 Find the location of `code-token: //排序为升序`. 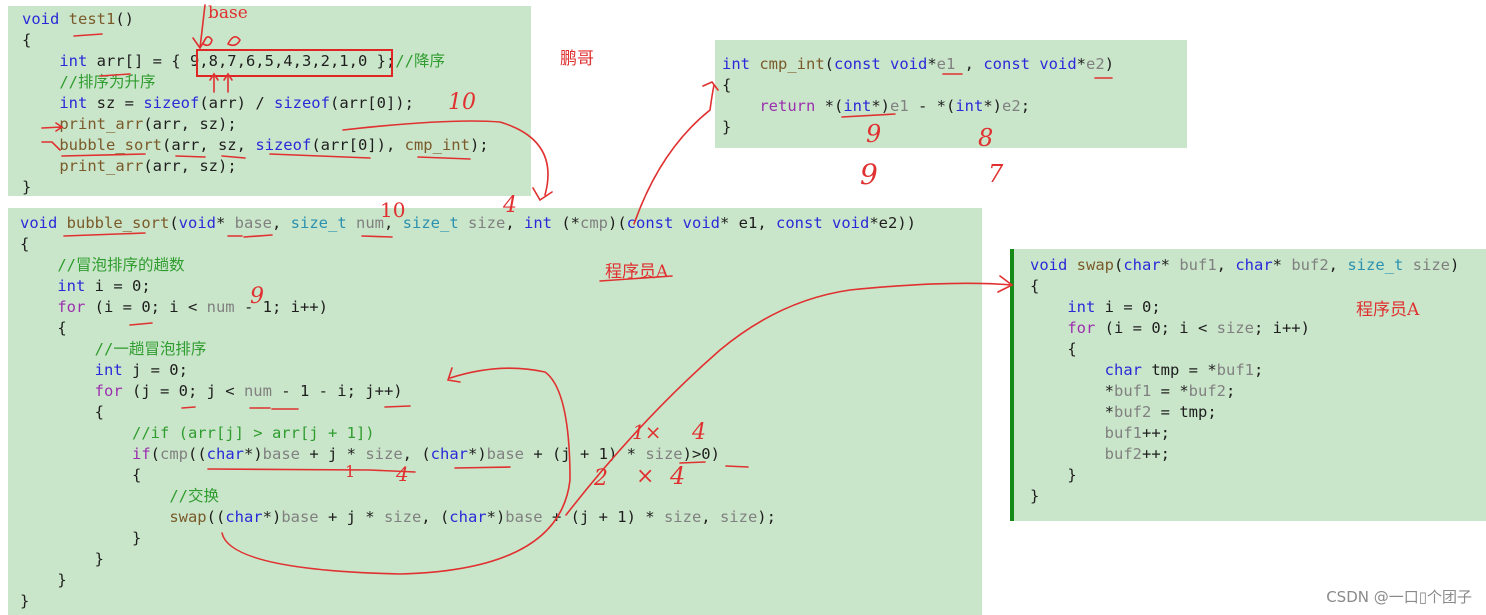

code-token: //排序为升序 is located at coordinates (107, 82).